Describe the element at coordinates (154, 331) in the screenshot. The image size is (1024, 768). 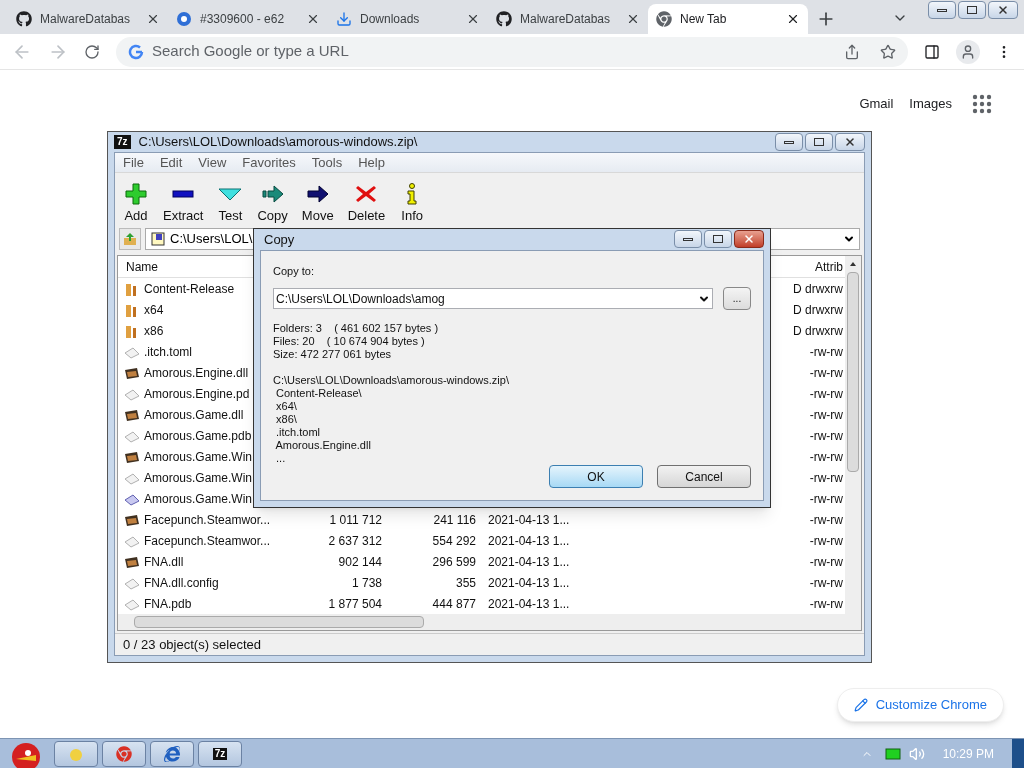
I see `file-name: x86` at that location.